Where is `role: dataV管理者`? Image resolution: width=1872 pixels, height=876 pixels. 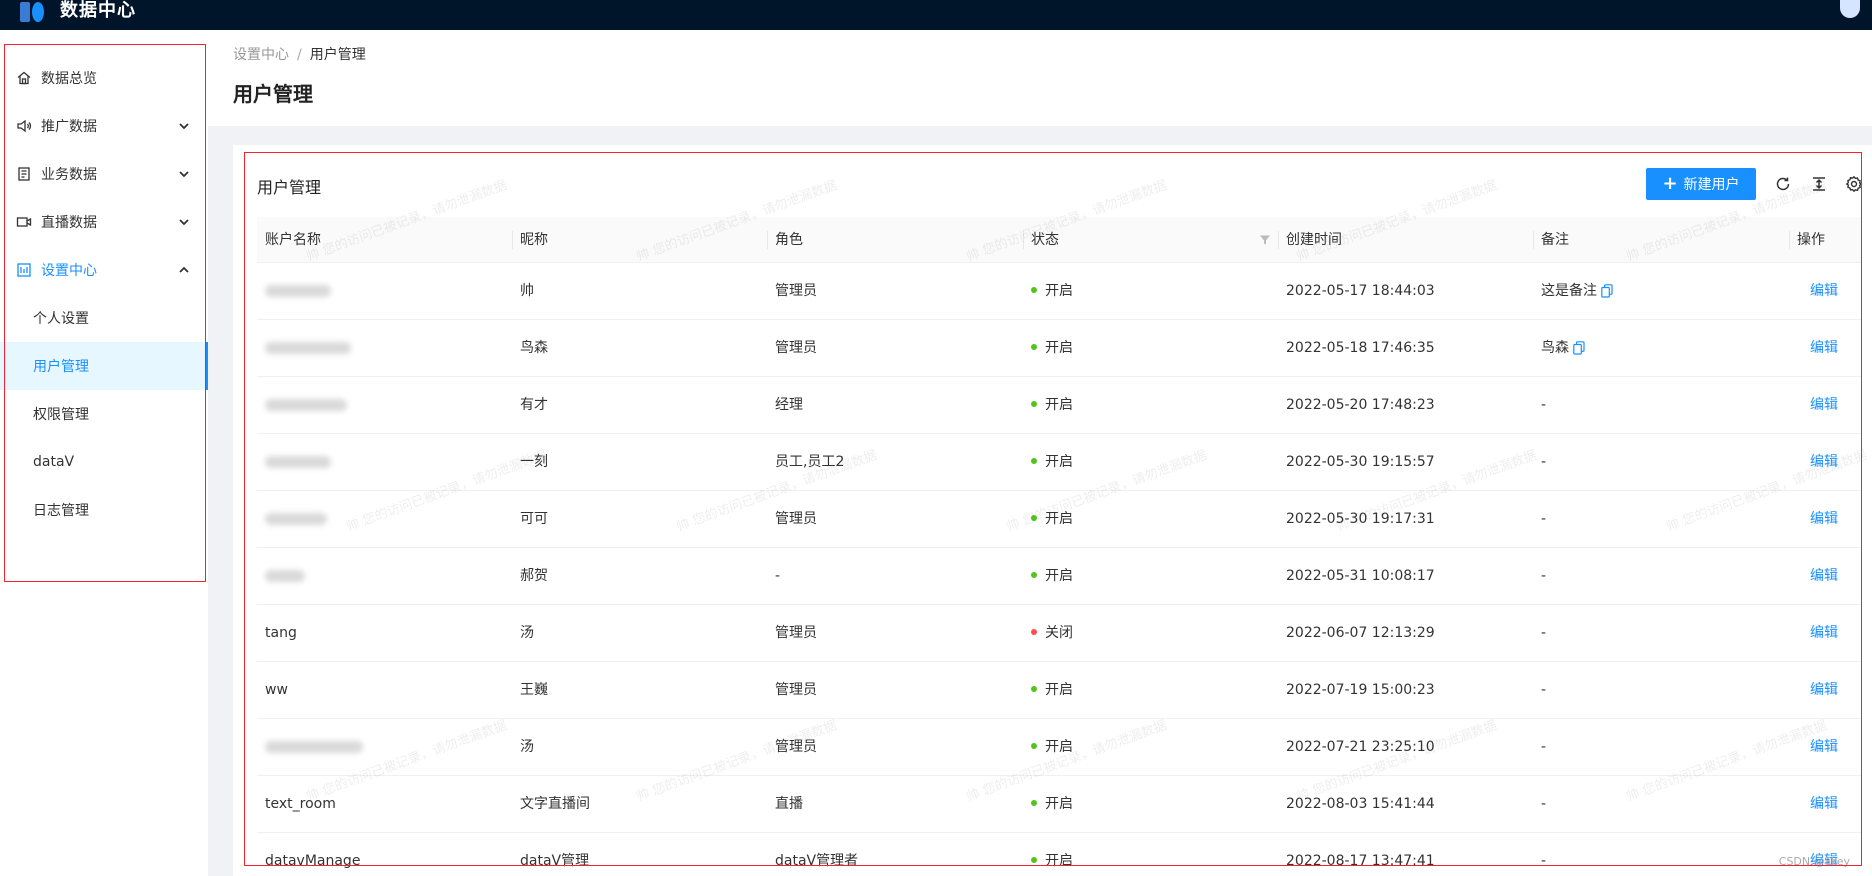
role: dataV管理者 is located at coordinates (817, 861).